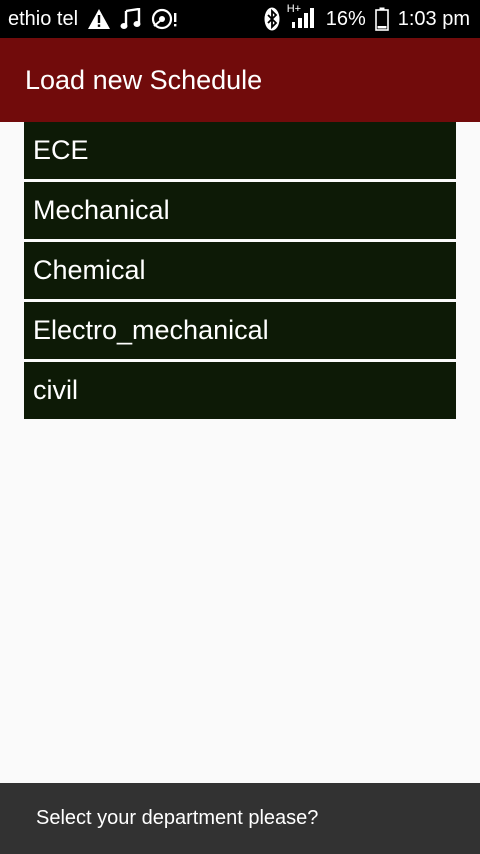  What do you see at coordinates (177, 818) in the screenshot?
I see `toast-text: Select your department please?` at bounding box center [177, 818].